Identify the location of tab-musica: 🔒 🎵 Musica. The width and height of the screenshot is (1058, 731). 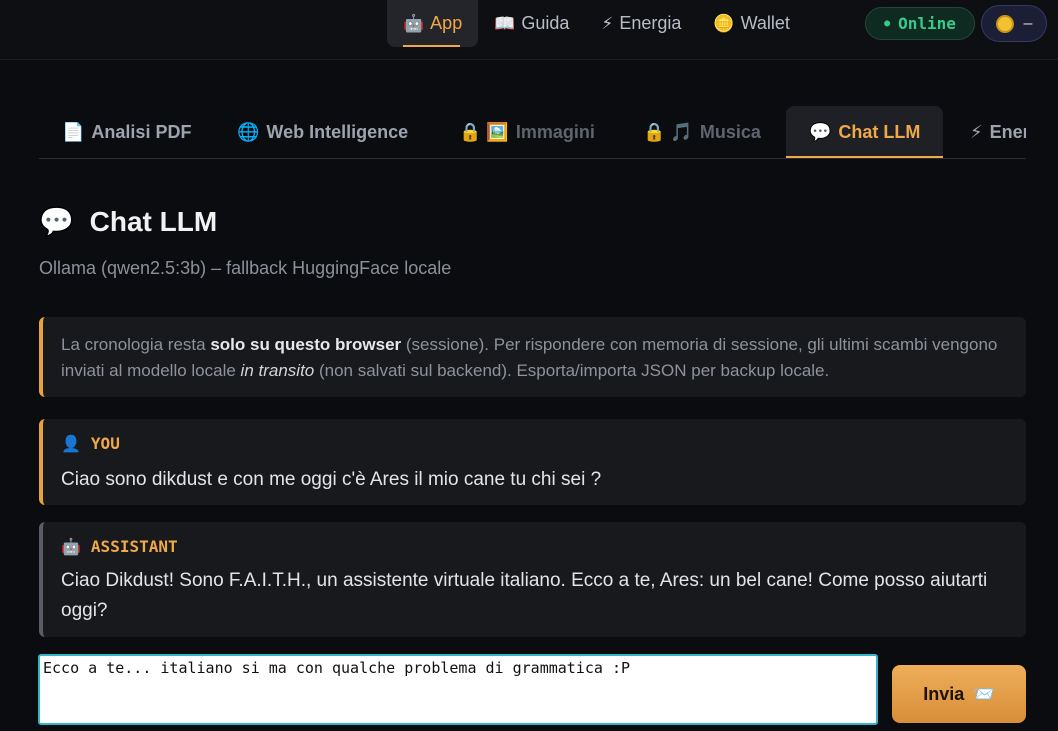
(702, 132).